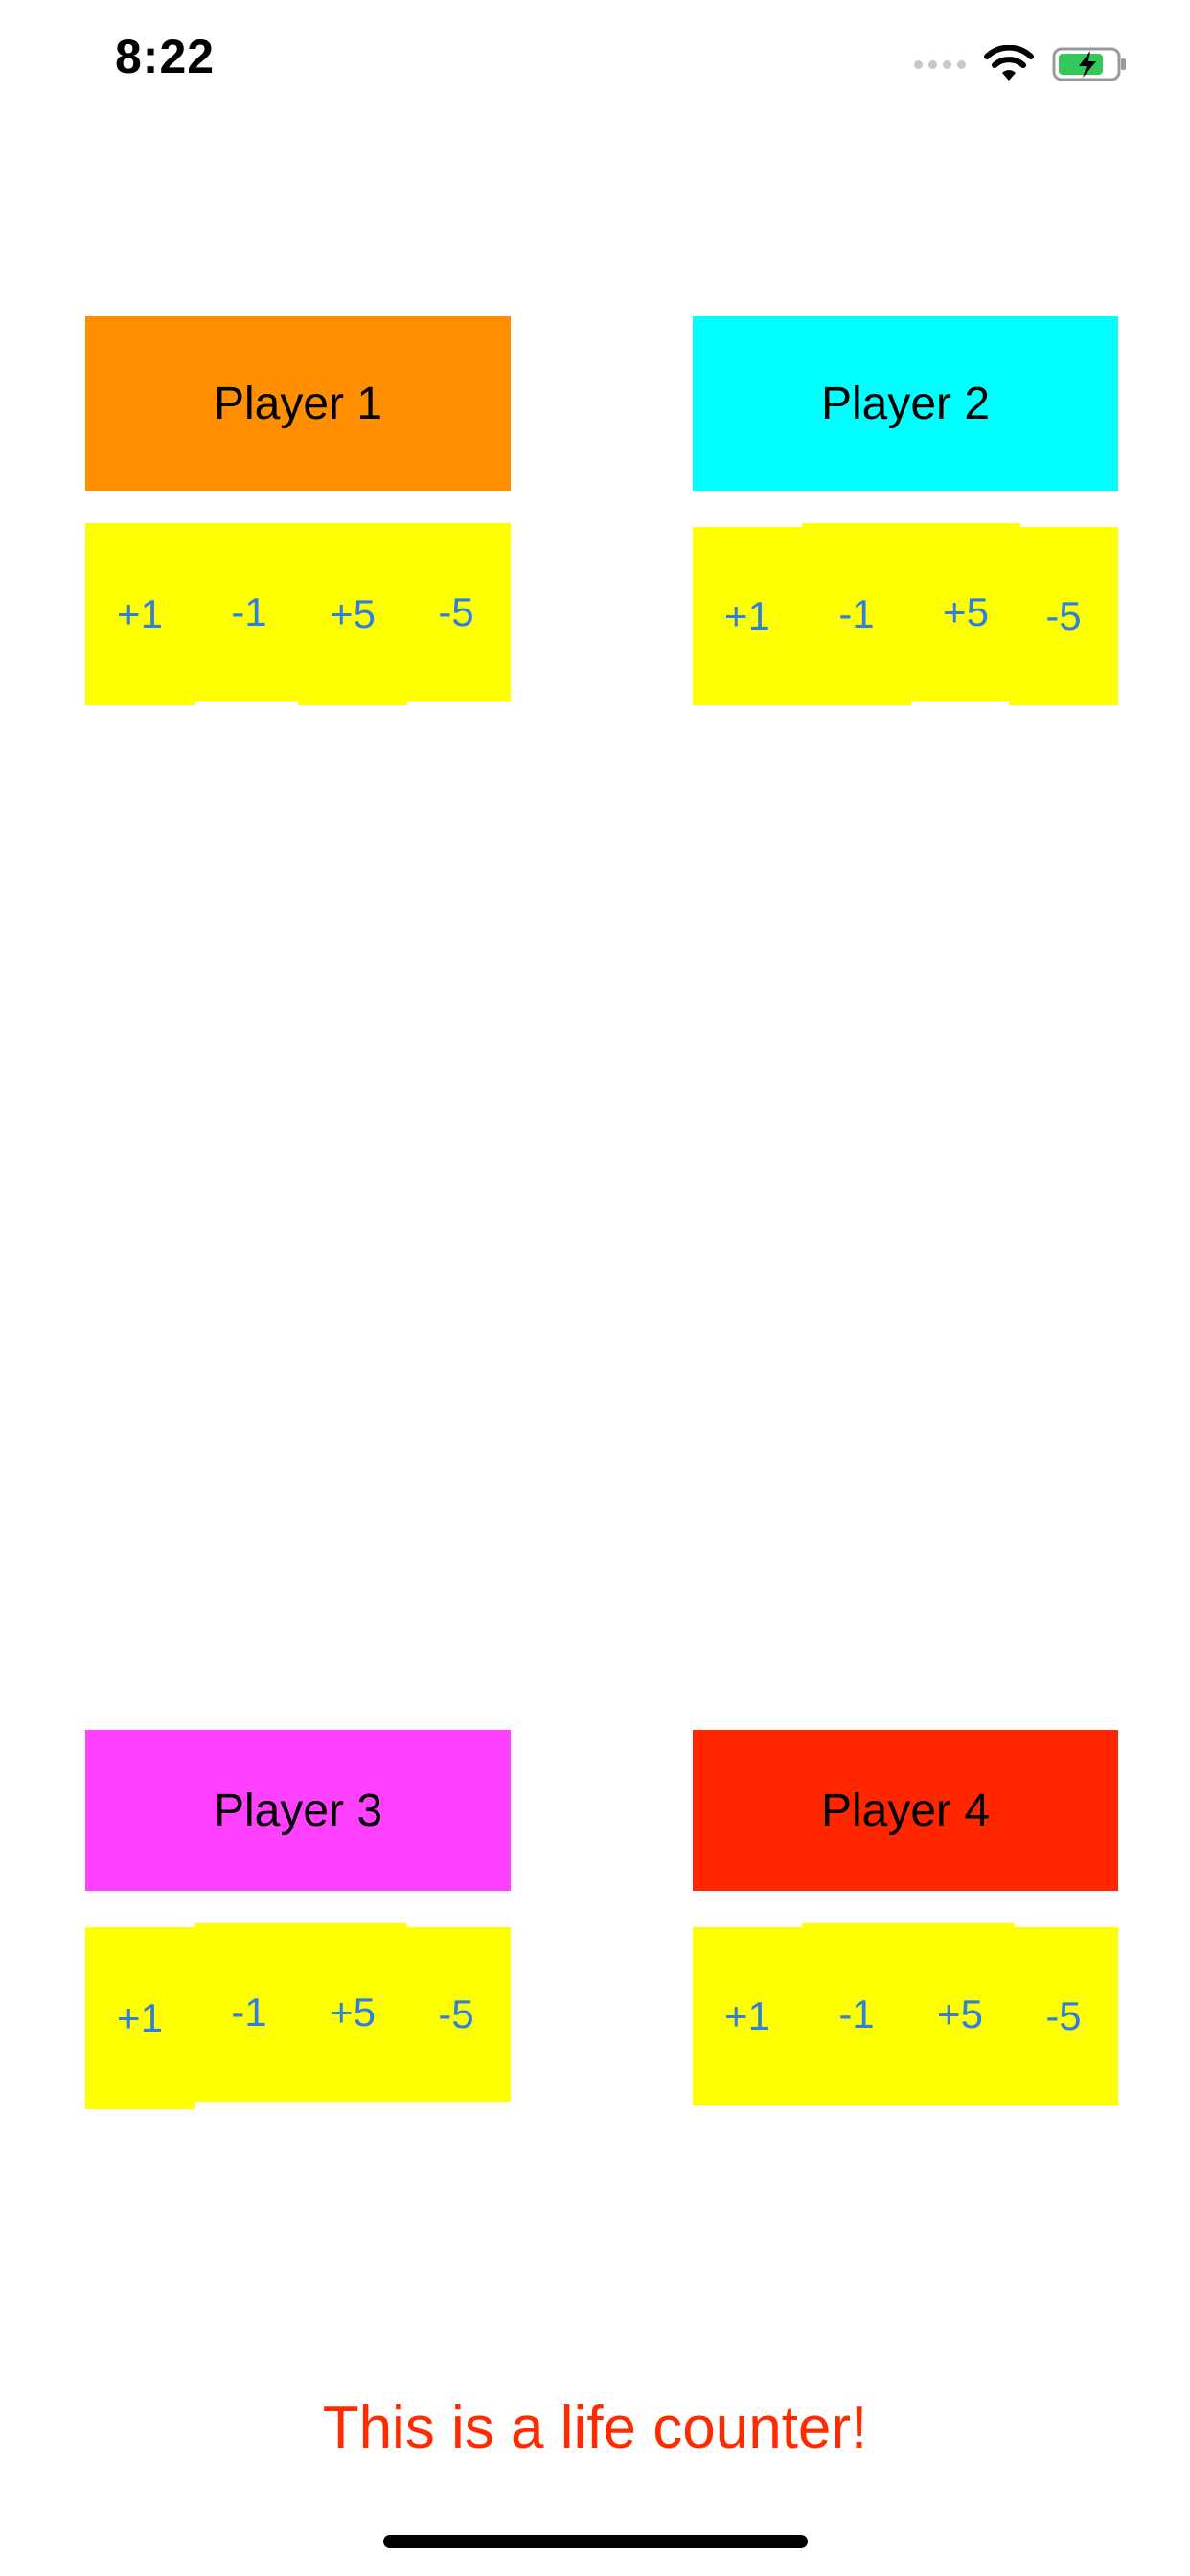  I want to click on player-4-minus-1-button: -1, so click(857, 2014).